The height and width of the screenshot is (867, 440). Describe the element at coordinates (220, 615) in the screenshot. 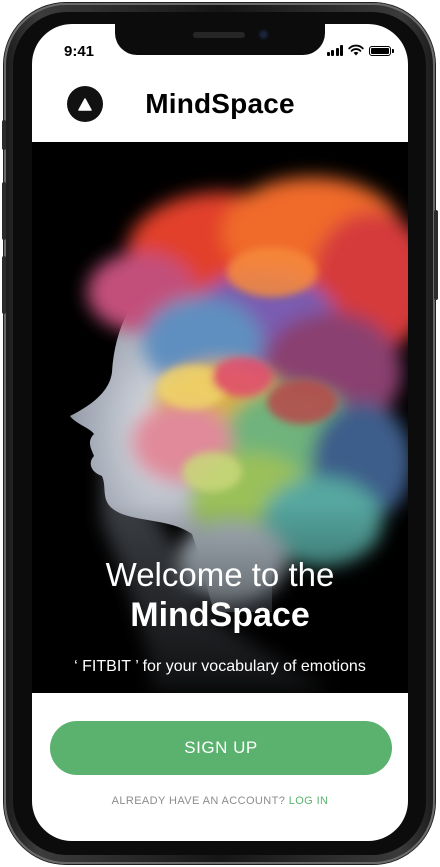

I see `welcome-heading-line2: MindSpace` at that location.